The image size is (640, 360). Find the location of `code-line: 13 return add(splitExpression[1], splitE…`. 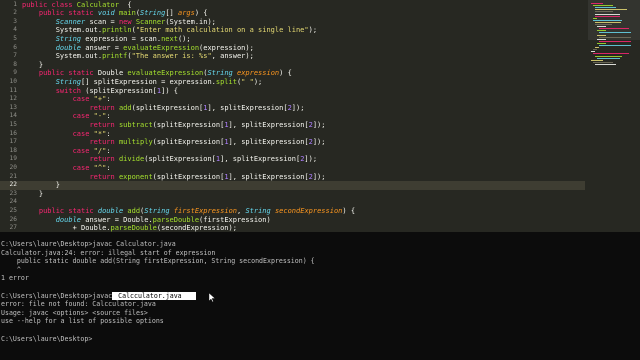

code-line: 13 return add(splitExpression[1], splitE… is located at coordinates (292, 108).